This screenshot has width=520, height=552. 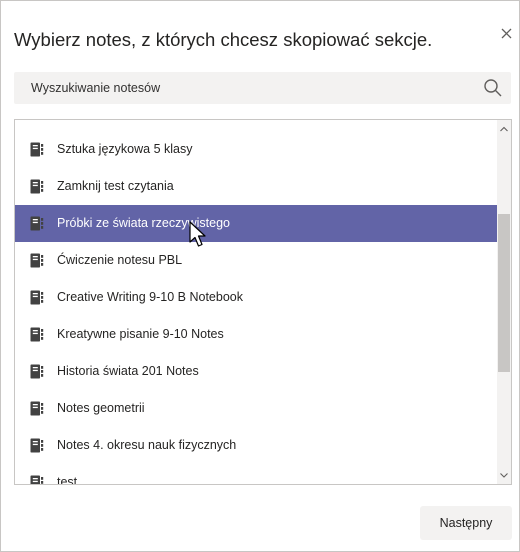 What do you see at coordinates (256, 371) in the screenshot?
I see `notebook-list-item: Historia świata 201 Notes` at bounding box center [256, 371].